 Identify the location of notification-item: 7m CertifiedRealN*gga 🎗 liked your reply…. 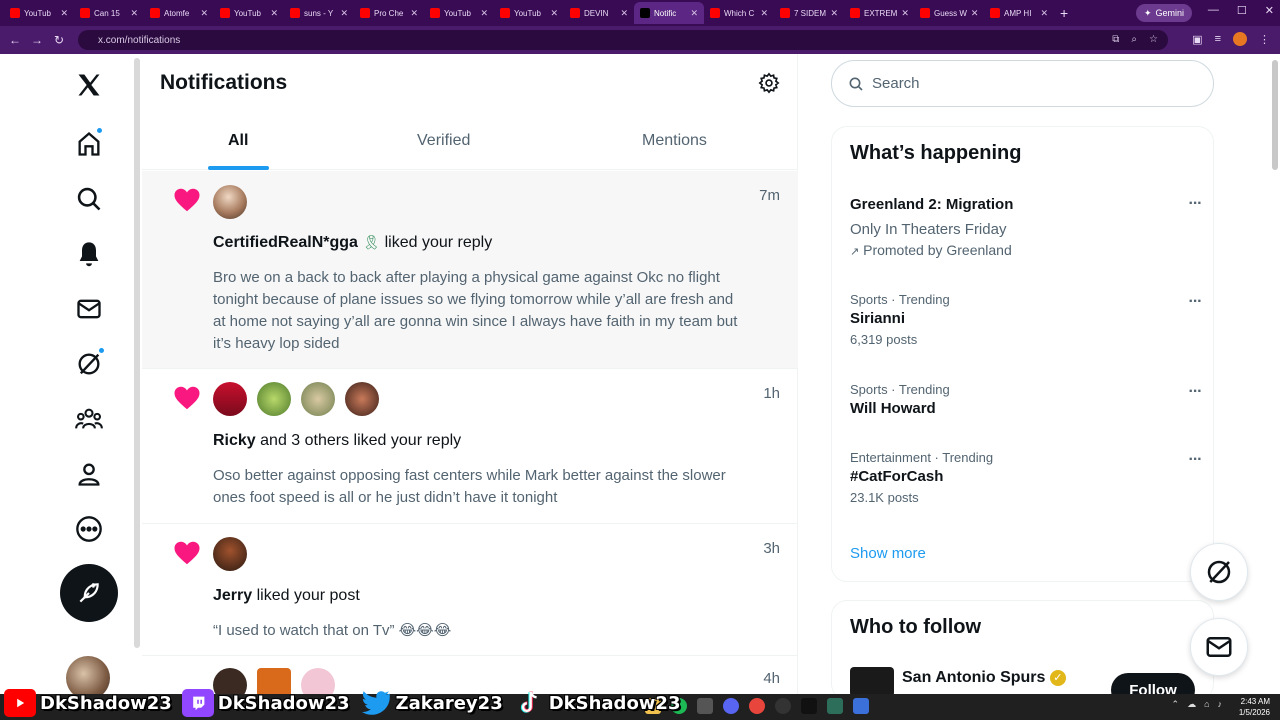
(470, 270).